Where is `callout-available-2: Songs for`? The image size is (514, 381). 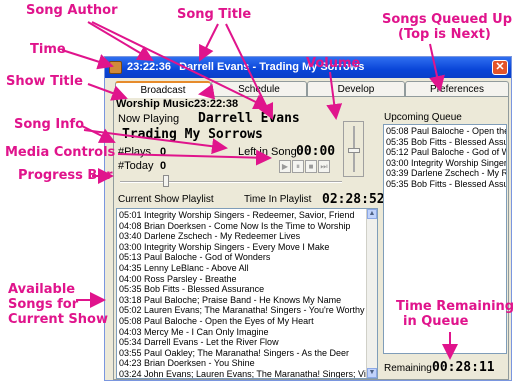
callout-available-2: Songs for is located at coordinates (43, 304).